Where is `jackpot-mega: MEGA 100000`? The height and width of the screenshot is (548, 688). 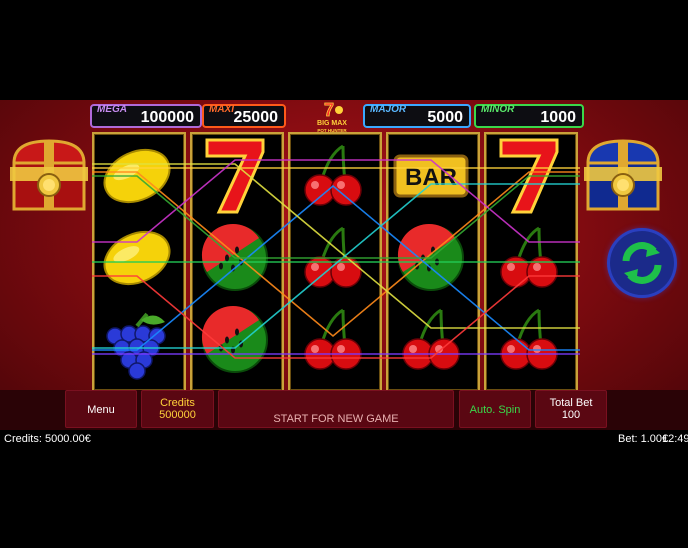
jackpot-mega: MEGA 100000 is located at coordinates (146, 116).